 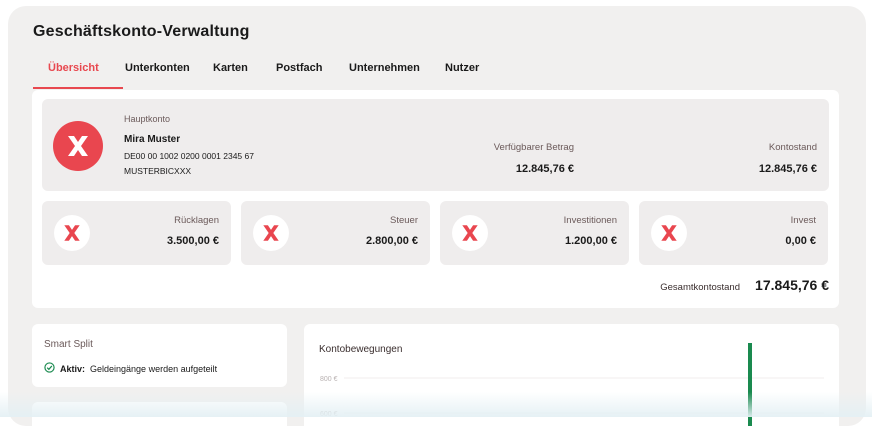 What do you see at coordinates (154, 368) in the screenshot?
I see `smart-split-status-text: Geldeingänge werden aufgeteilt` at bounding box center [154, 368].